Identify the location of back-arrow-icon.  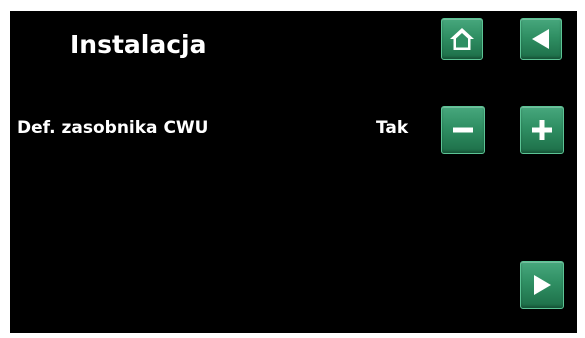
(540, 39).